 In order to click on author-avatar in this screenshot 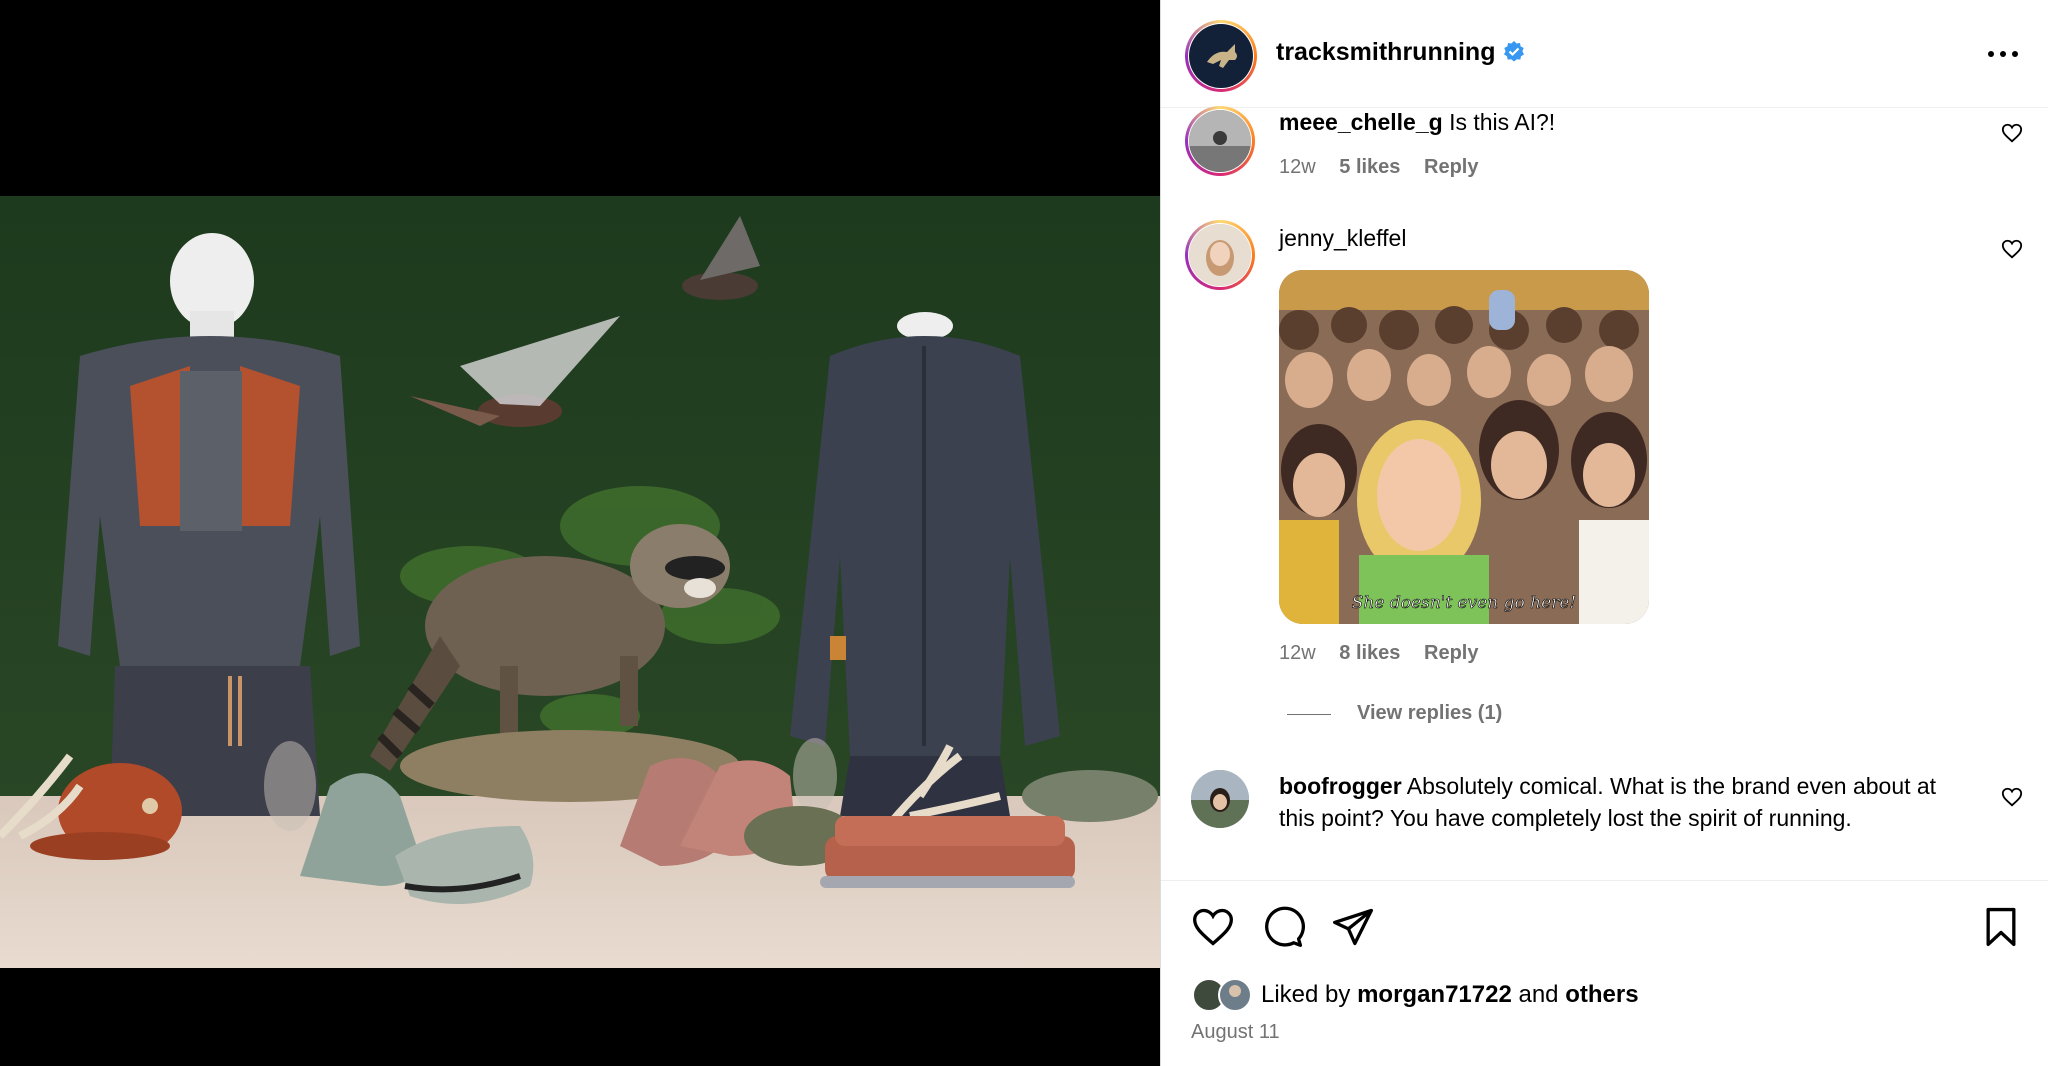, I will do `click(1221, 56)`.